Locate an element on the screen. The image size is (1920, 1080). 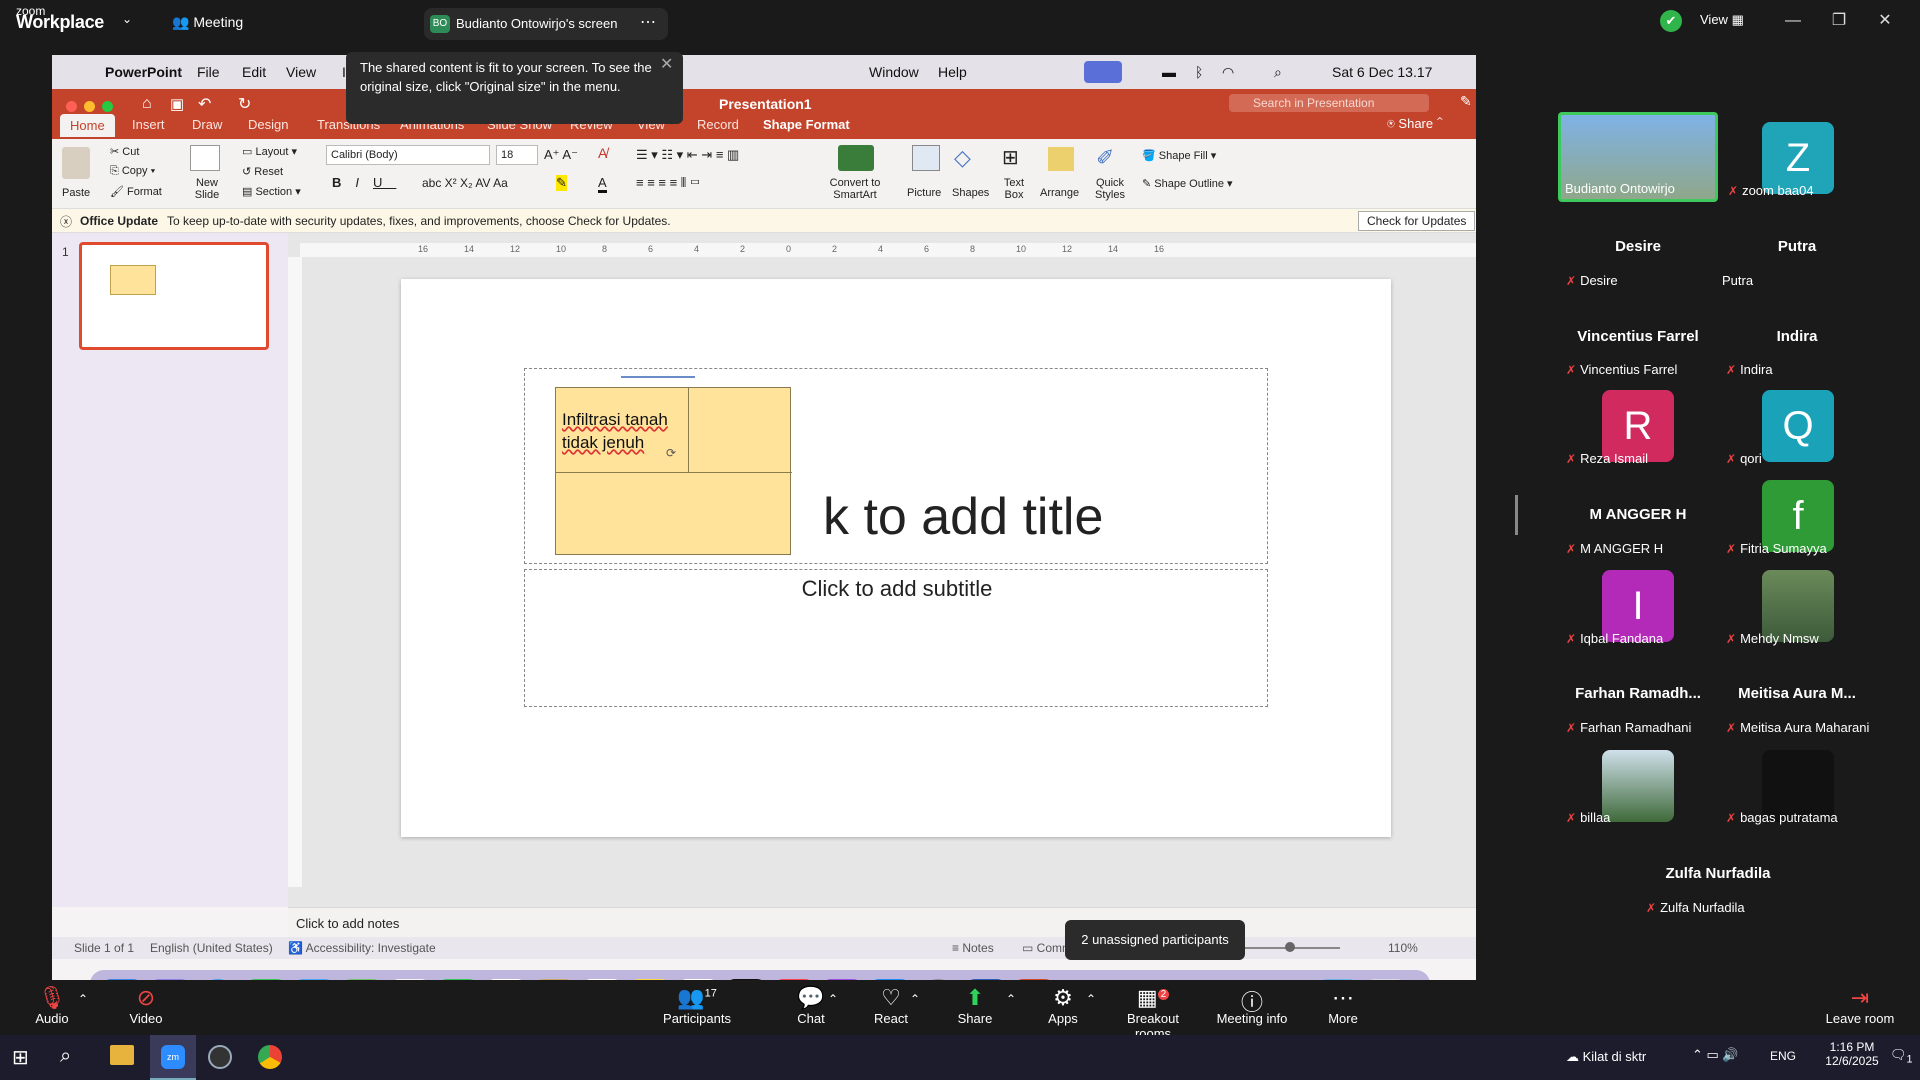
textbox-icon: ⊞ is located at coordinates (1010, 157).